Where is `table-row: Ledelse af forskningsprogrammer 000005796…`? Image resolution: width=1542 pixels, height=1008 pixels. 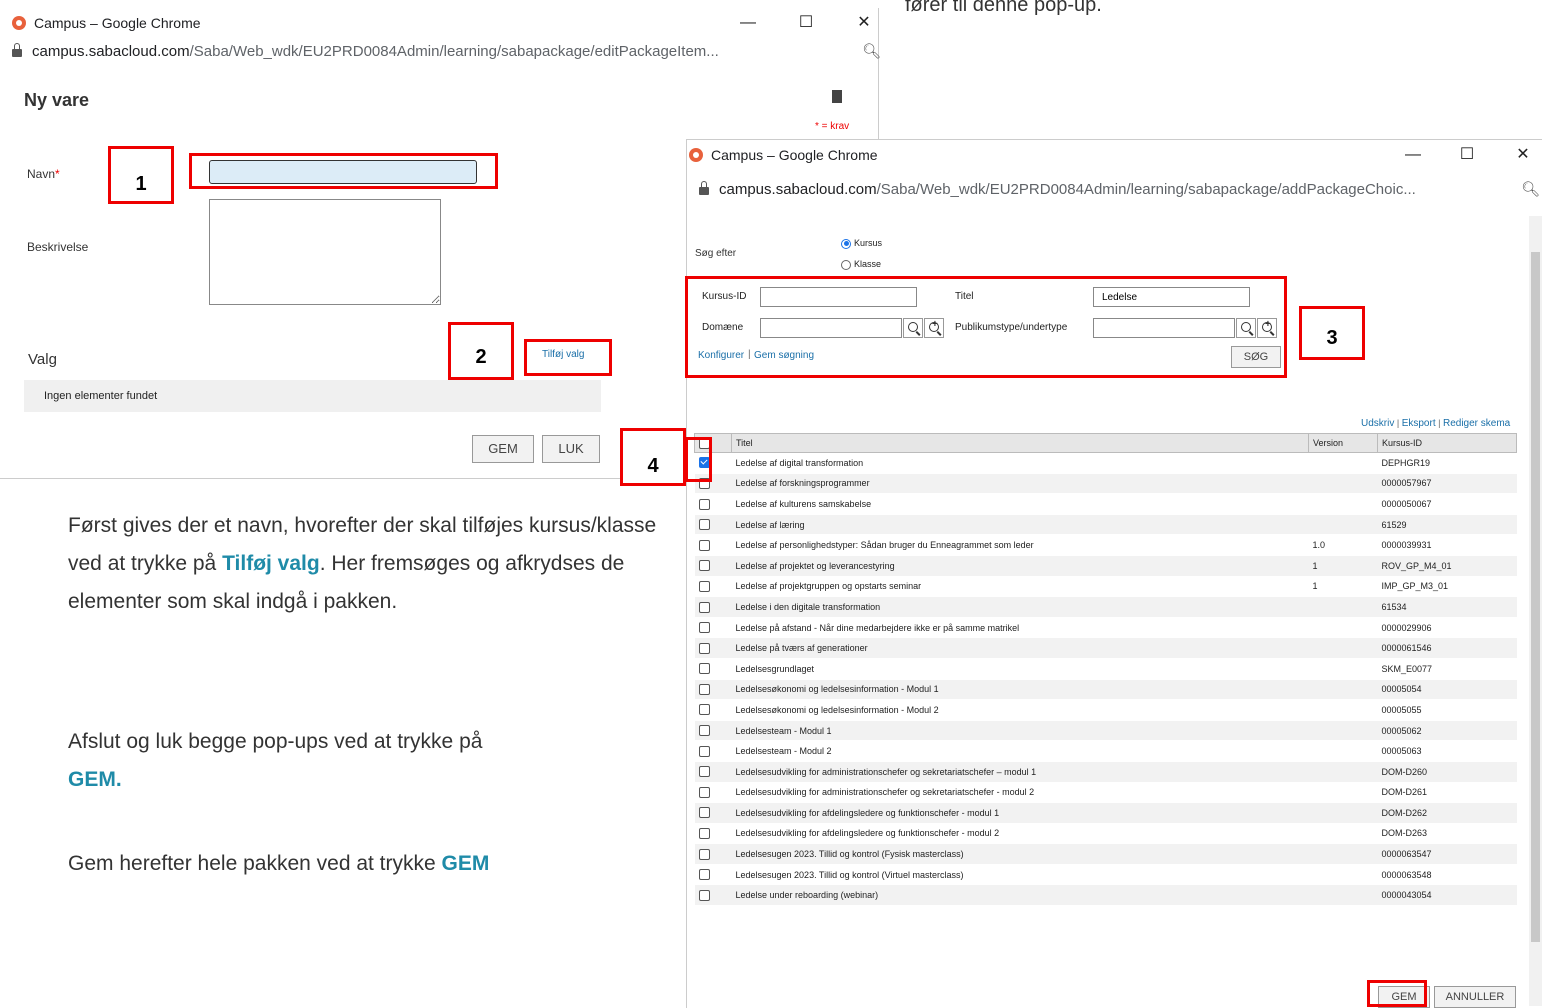
table-row: Ledelse af forskningsprogrammer 000005796… is located at coordinates (1105, 484).